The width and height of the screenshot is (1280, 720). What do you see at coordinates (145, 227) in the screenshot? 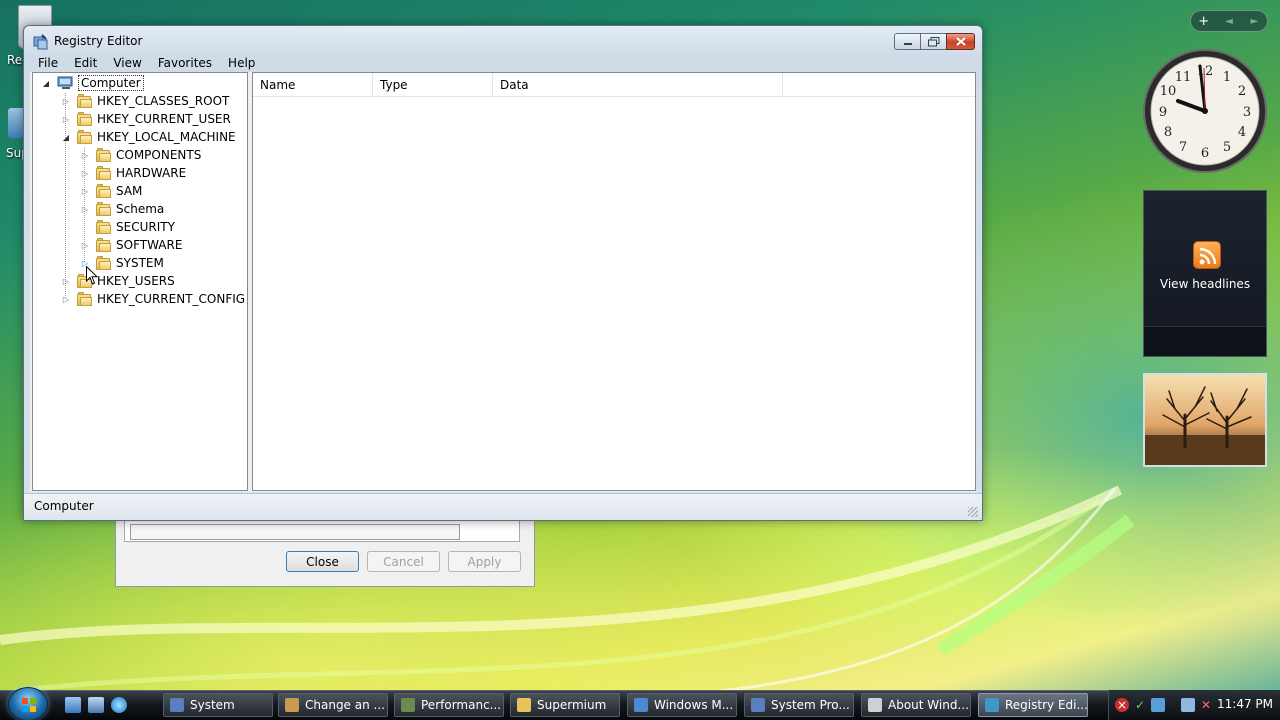
I see `tree-node-label: SECURITY` at bounding box center [145, 227].